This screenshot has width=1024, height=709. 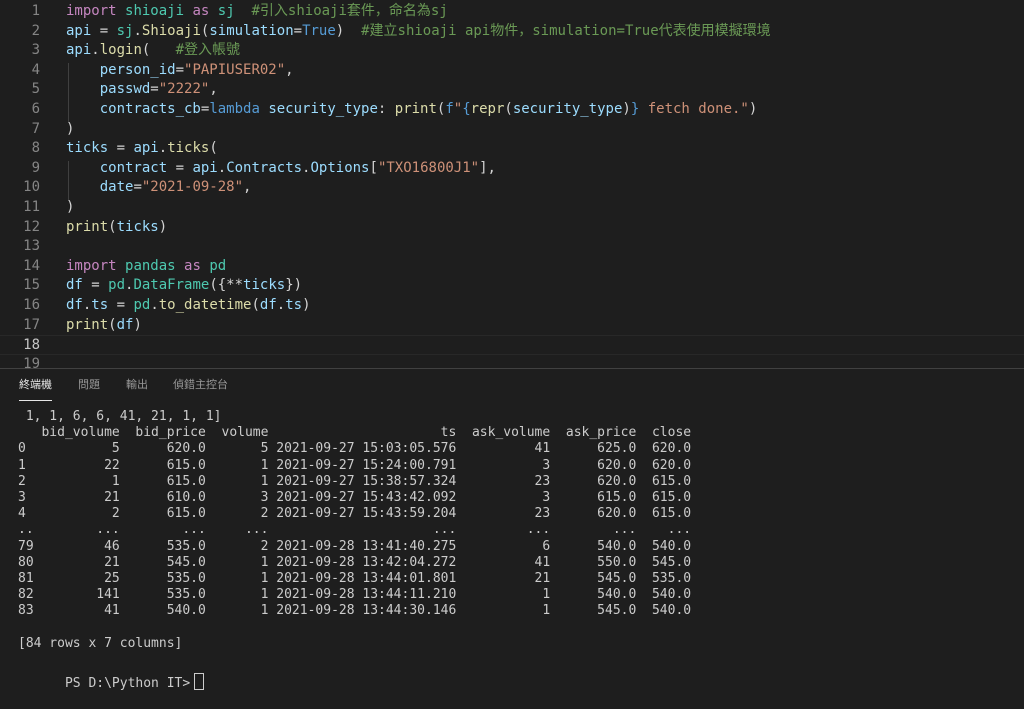 What do you see at coordinates (694, 109) in the screenshot?
I see `code-token: fetch done."` at bounding box center [694, 109].